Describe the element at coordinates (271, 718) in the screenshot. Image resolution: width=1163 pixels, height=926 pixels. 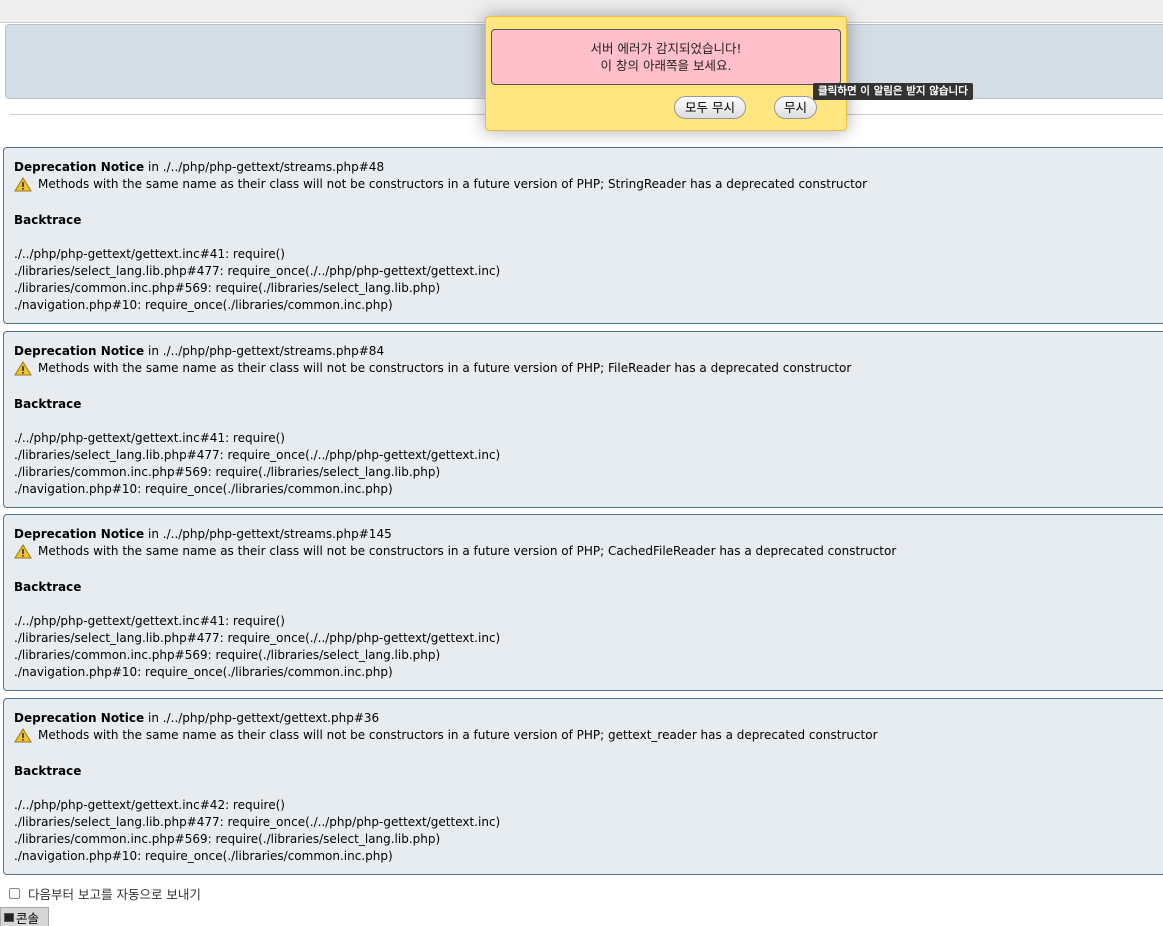
I see `notice-location: ./../php/php-gettext/gettext.php#36` at that location.